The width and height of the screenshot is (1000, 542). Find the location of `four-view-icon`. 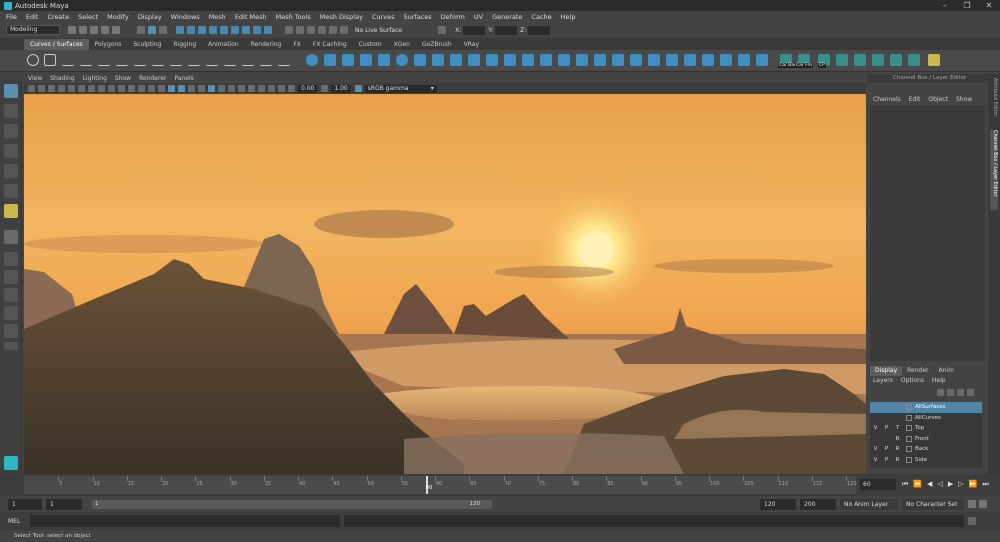

four-view-icon is located at coordinates (11, 259).